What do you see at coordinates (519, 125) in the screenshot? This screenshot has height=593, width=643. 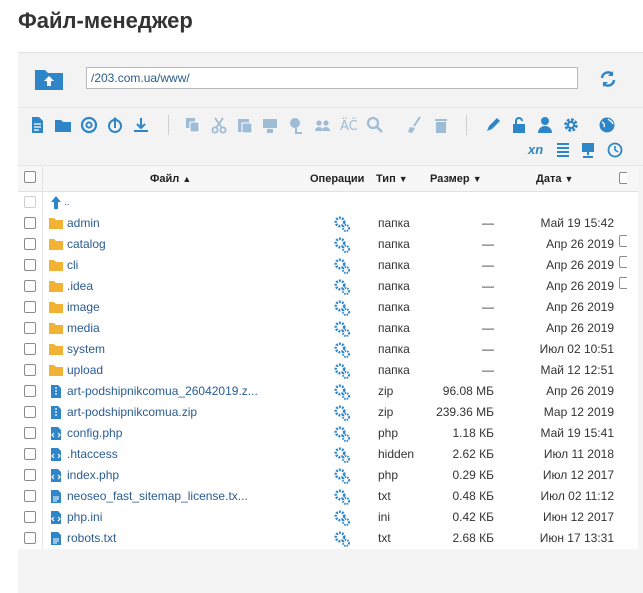 I see `unlock-icon` at bounding box center [519, 125].